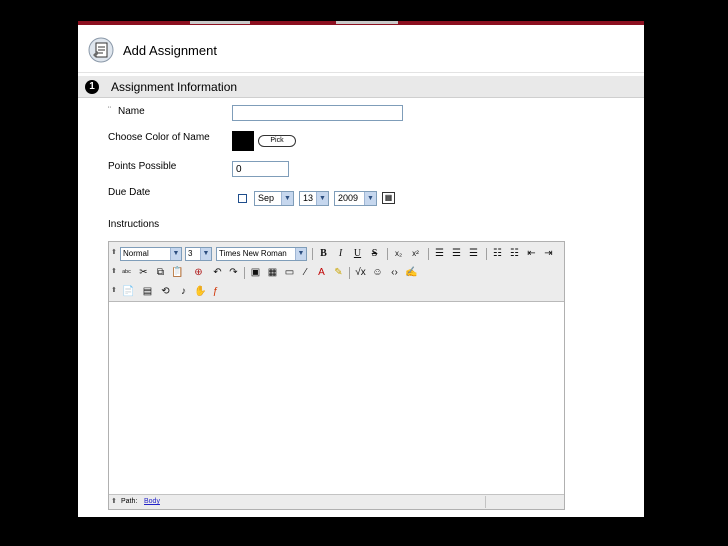  I want to click on underline-icon: U, so click(357, 253).